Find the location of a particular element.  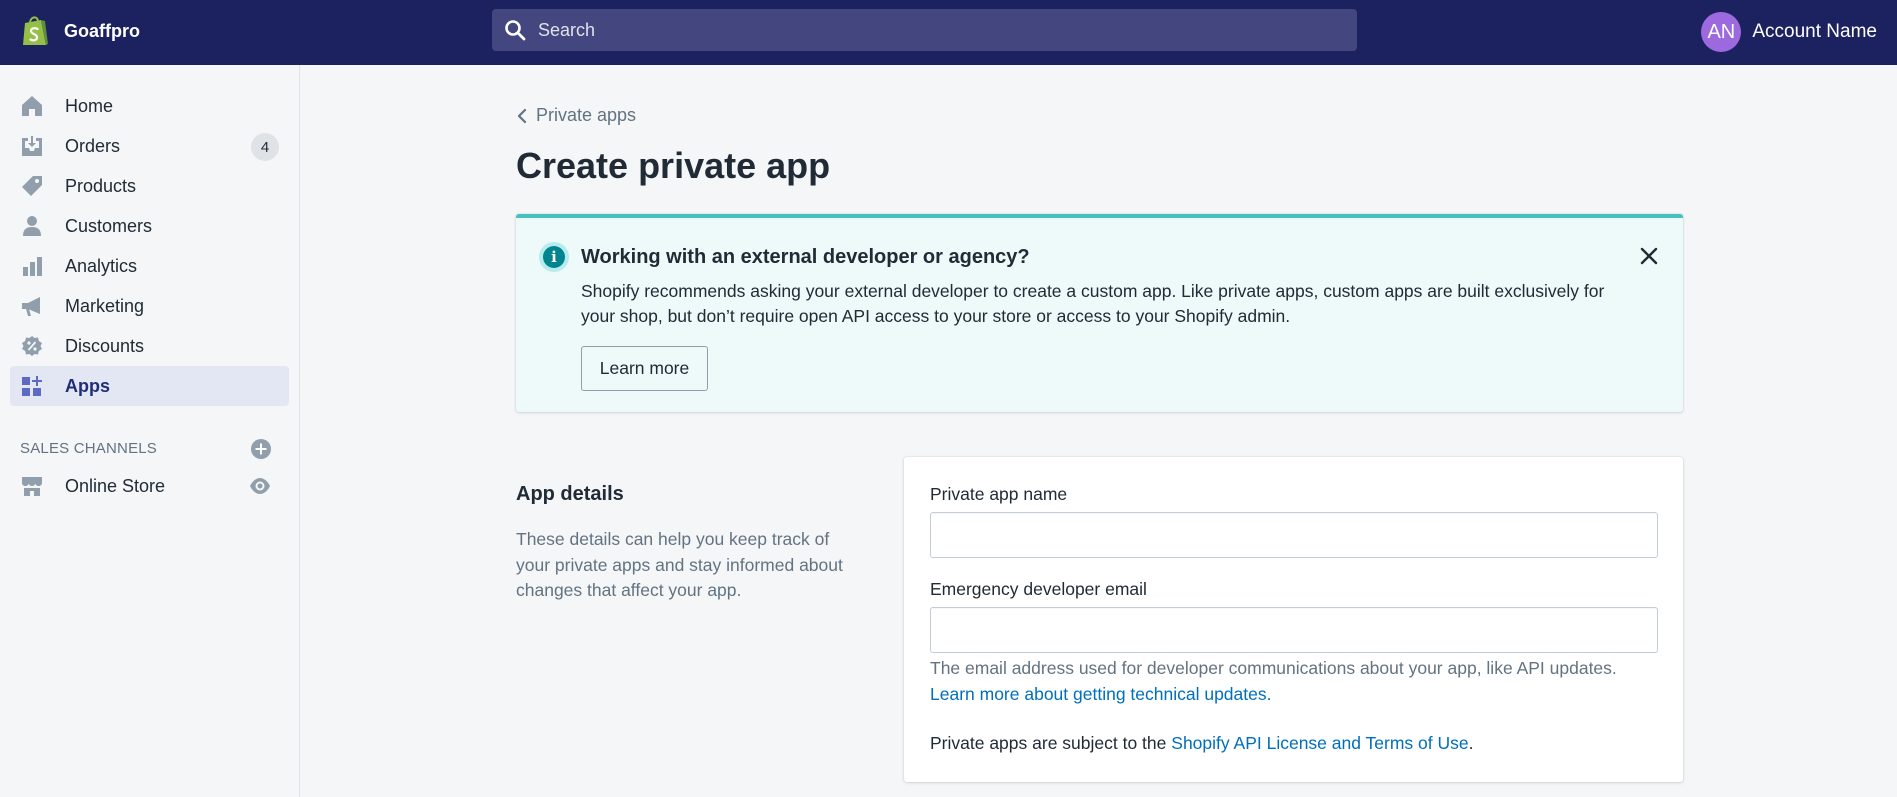

breadcrumb: Private apps is located at coordinates (576, 115).